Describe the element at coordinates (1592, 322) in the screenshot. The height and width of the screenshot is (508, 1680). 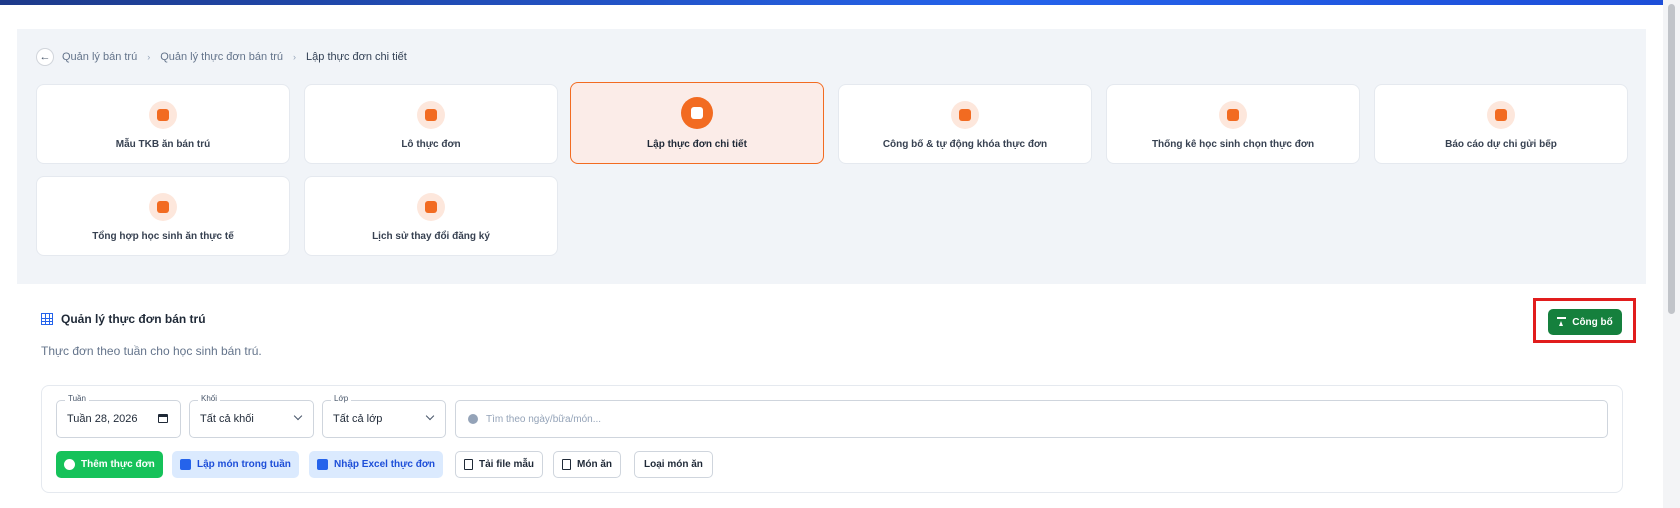
I see `publish-button-label: Công bố` at that location.